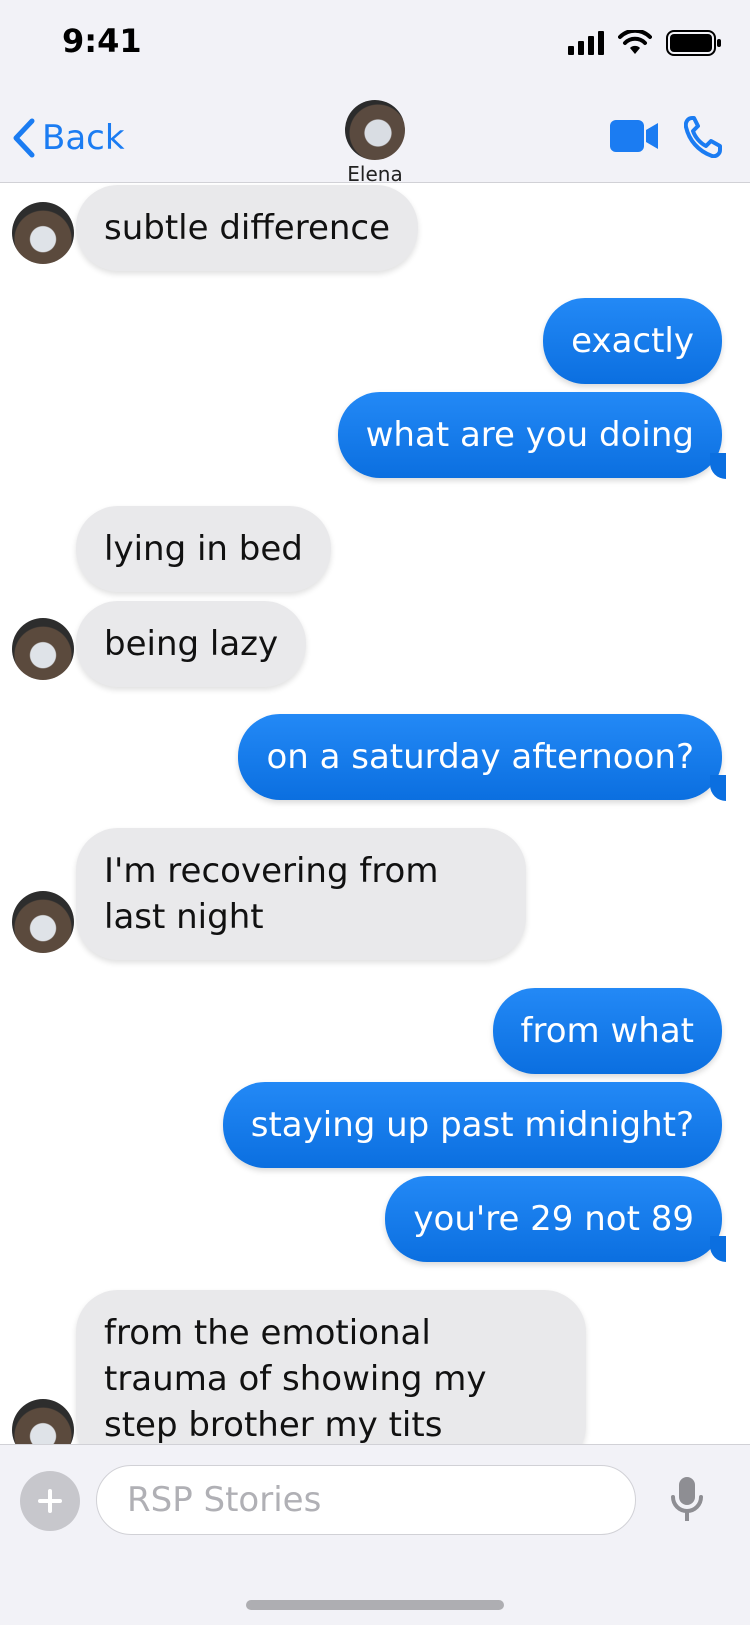 This screenshot has height=1625, width=750. What do you see at coordinates (553, 1219) in the screenshot?
I see `message-outgoing: you're 29 not 89` at bounding box center [553, 1219].